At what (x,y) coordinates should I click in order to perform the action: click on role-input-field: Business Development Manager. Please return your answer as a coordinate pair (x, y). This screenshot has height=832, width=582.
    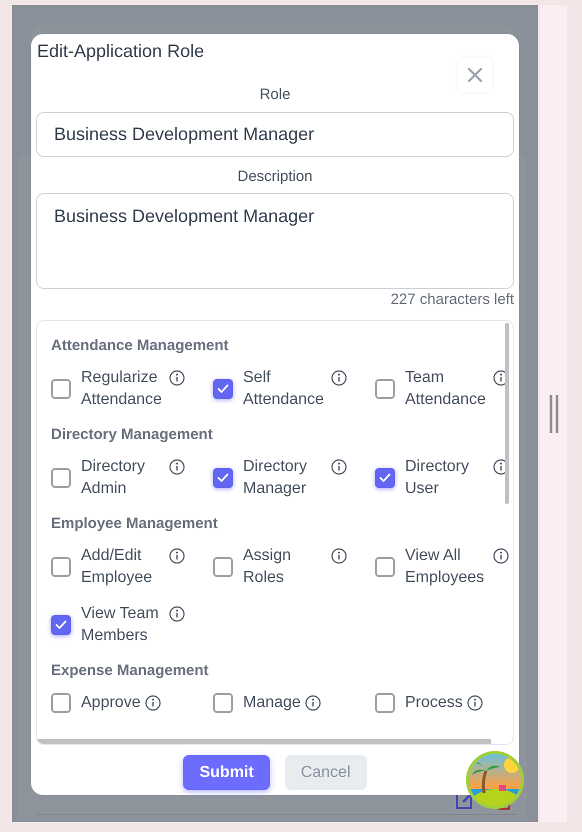
    Looking at the image, I should click on (275, 134).